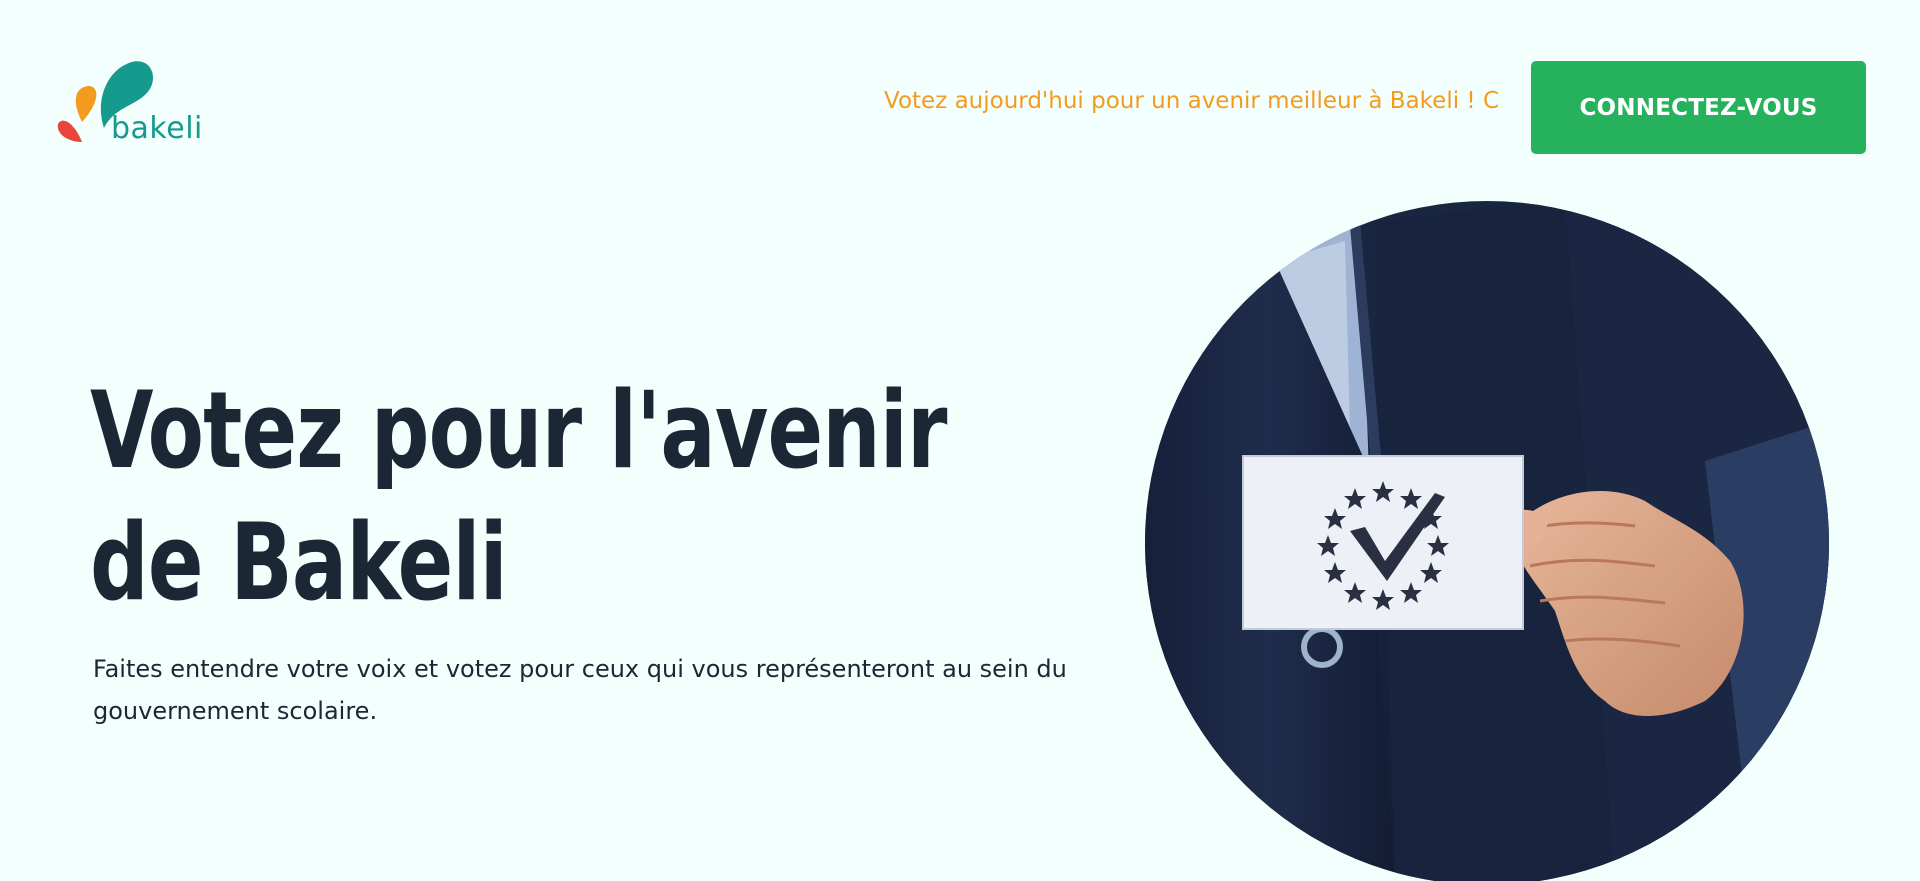  What do you see at coordinates (520, 497) in the screenshot?
I see `hero-title: Votez pour l'avenir de Bakeli` at bounding box center [520, 497].